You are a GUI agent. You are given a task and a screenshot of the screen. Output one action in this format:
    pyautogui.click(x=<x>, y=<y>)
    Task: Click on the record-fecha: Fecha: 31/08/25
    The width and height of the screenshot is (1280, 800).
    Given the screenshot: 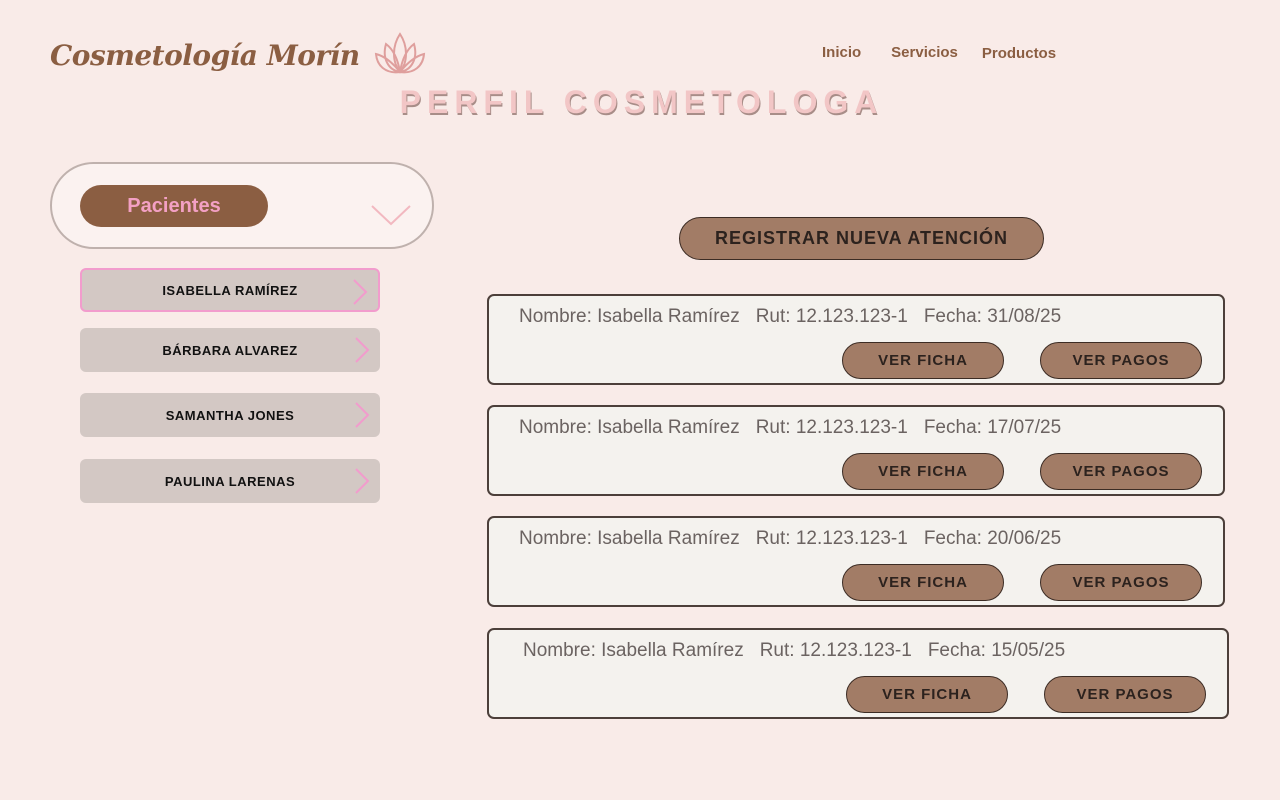 What is the action you would take?
    pyautogui.click(x=992, y=316)
    